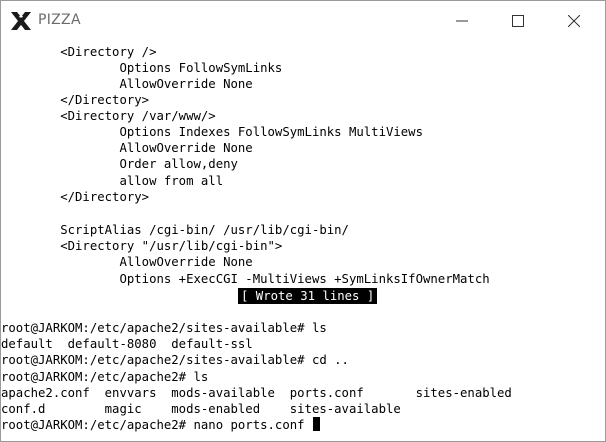  I want to click on maximize-button, so click(518, 21).